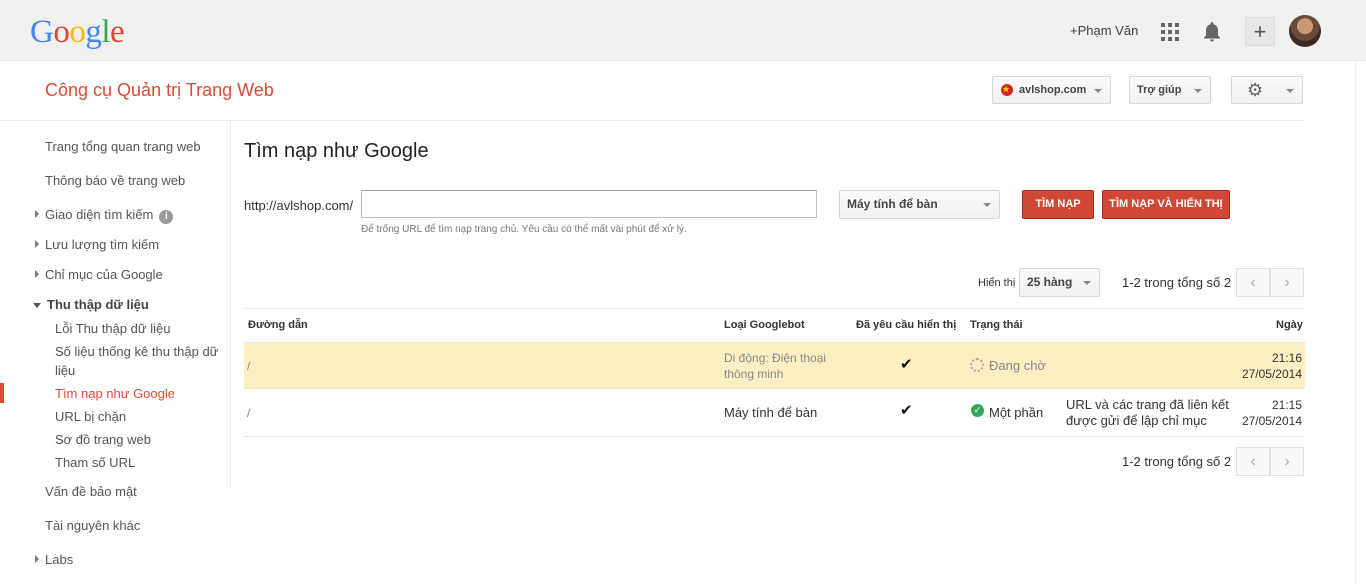  What do you see at coordinates (104, 274) in the screenshot?
I see `sidebar-item-label: Chỉ mục của Google` at bounding box center [104, 274].